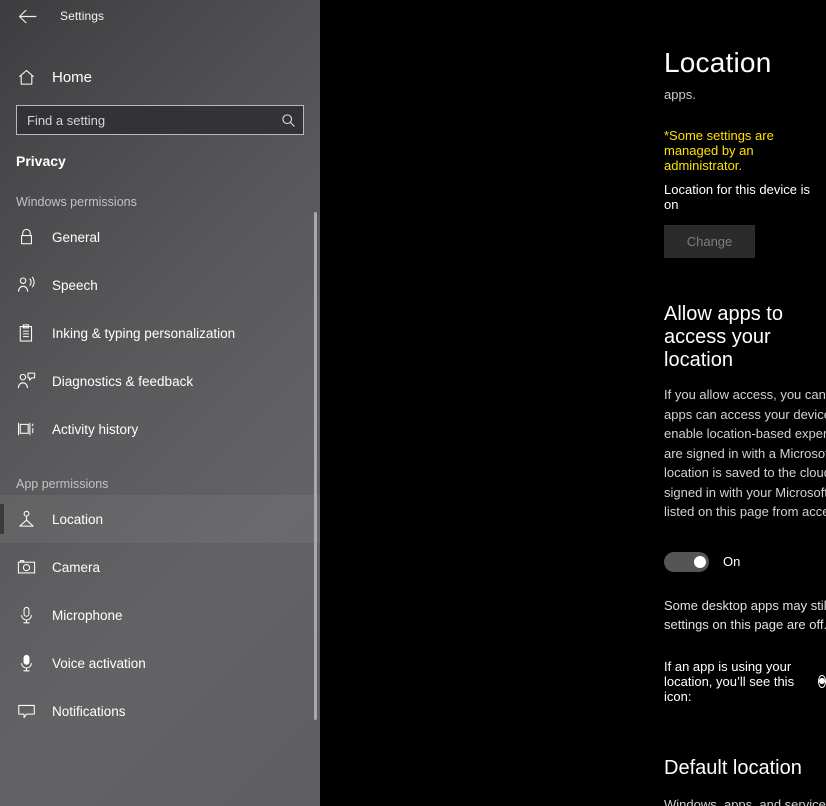 This screenshot has width=826, height=806. Describe the element at coordinates (26, 711) in the screenshot. I see `notification-bubble-icon` at that location.